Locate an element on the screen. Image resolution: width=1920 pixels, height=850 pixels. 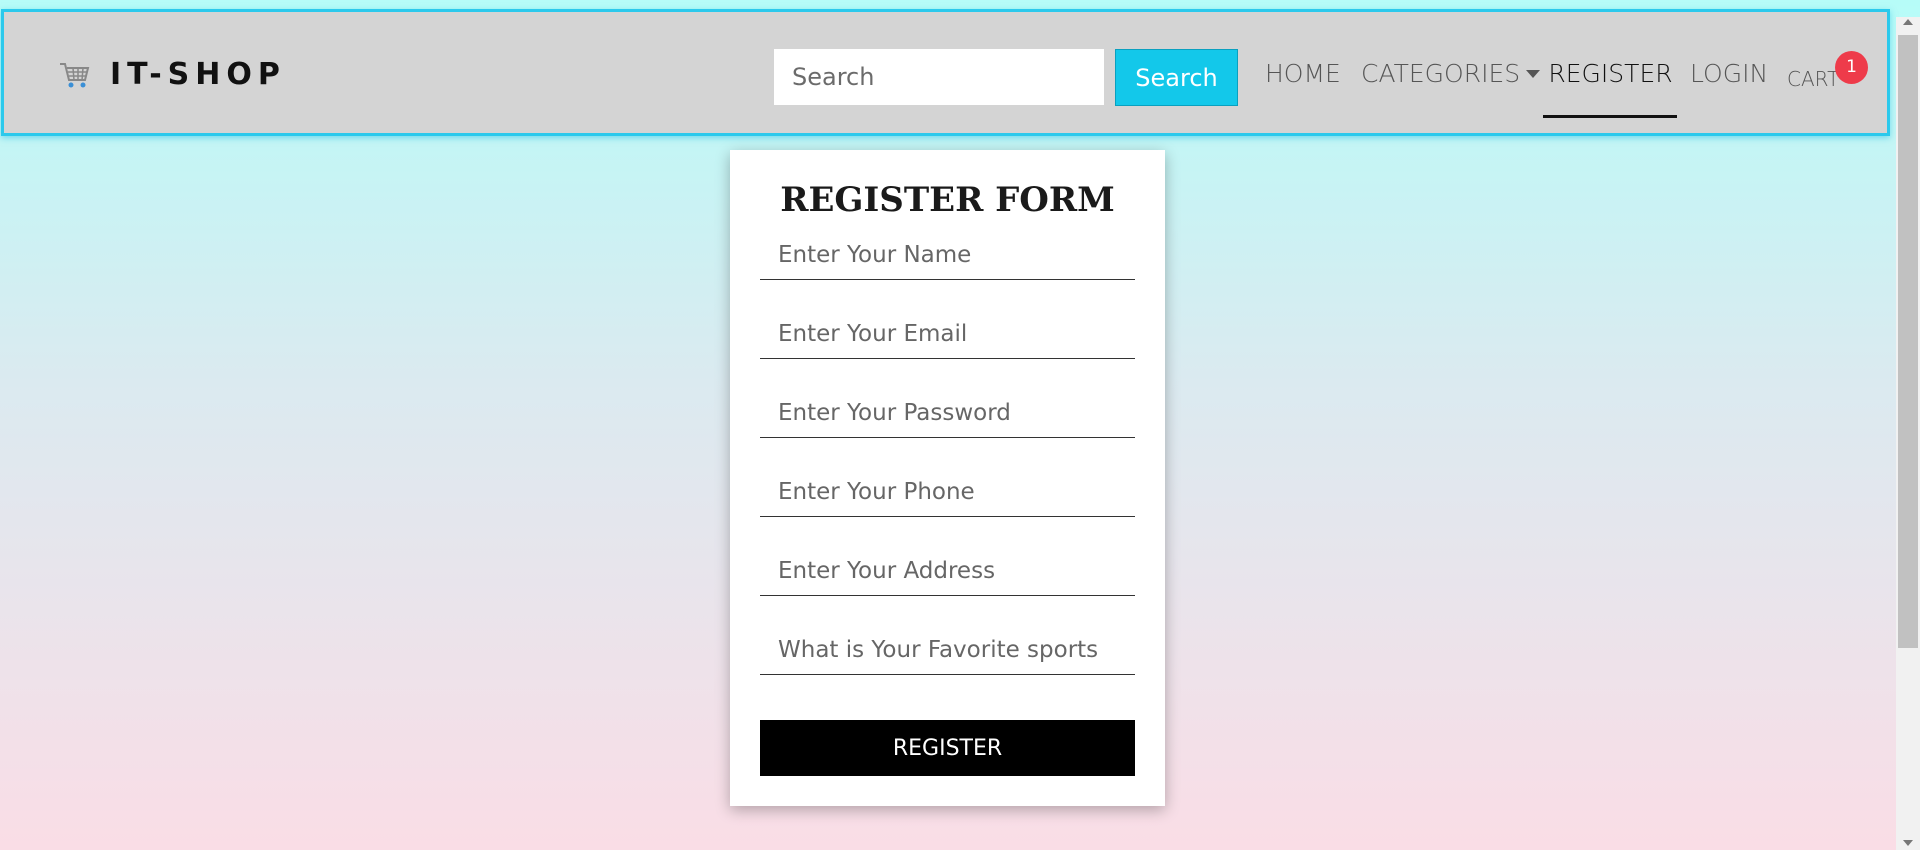
scroll-up-arrow-icon is located at coordinates (1908, 22).